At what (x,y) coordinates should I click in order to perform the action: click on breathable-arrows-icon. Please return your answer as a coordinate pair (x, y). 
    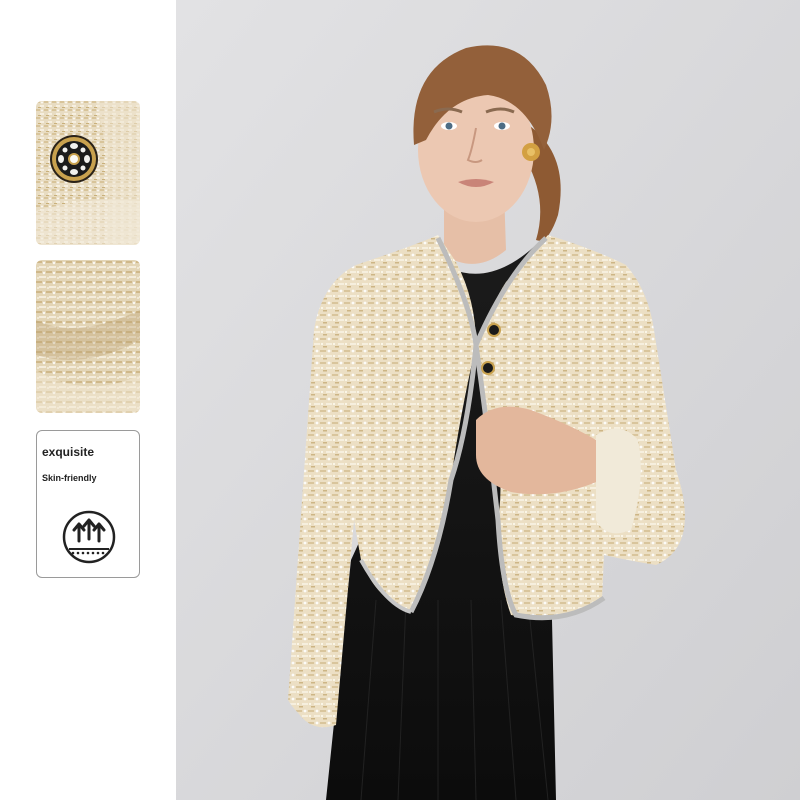
    Looking at the image, I should click on (89, 537).